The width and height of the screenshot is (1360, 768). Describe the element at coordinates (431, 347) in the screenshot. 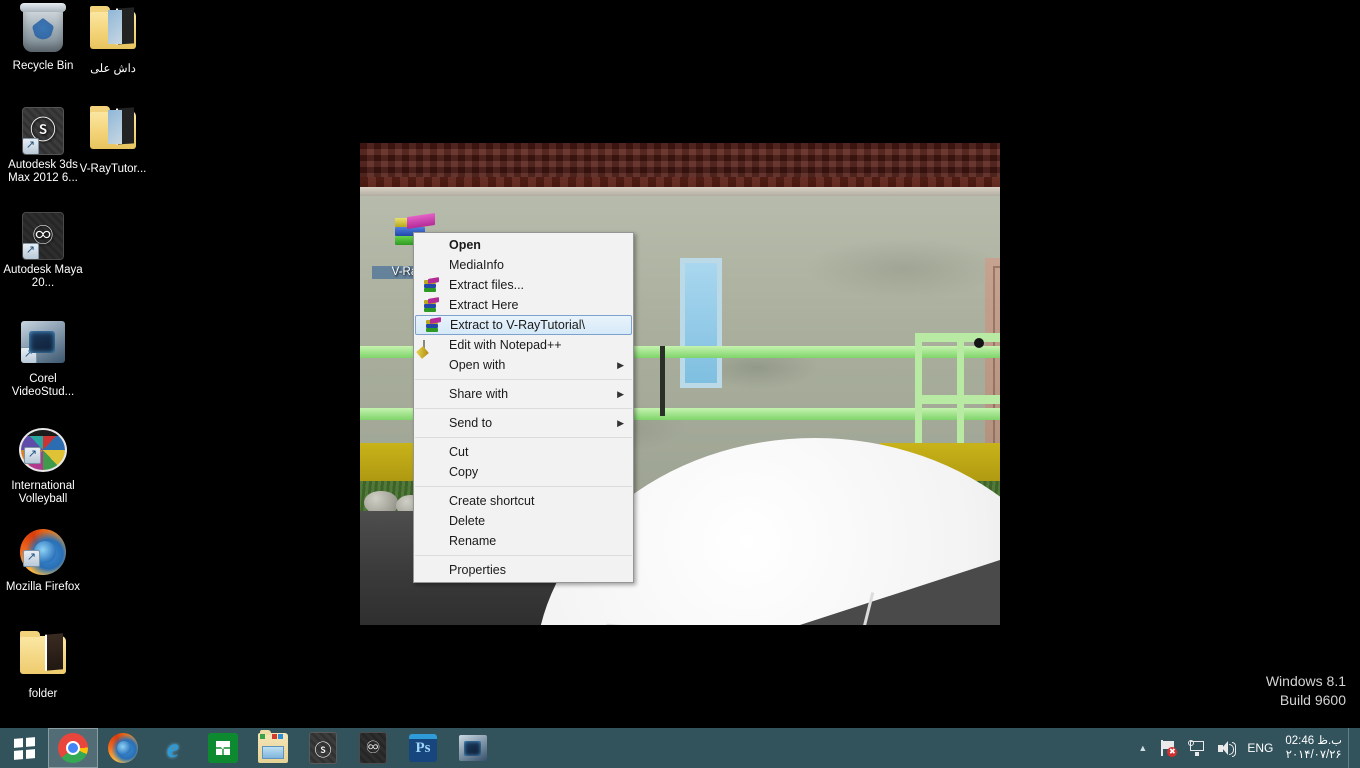

I see `notepadpp-icon` at that location.